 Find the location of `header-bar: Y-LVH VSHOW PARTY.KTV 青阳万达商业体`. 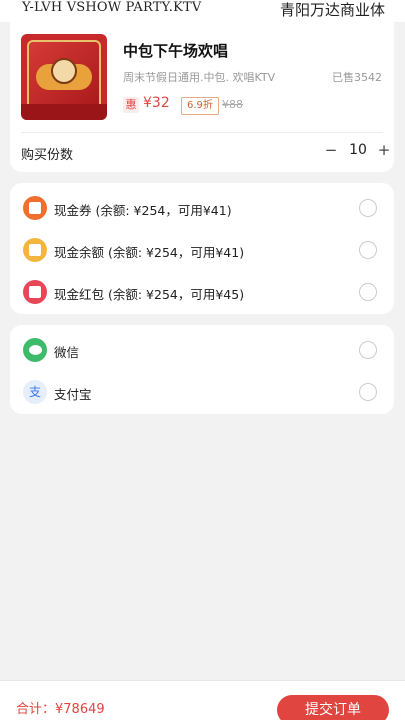

header-bar: Y-LVH VSHOW PARTY.KTV 青阳万达商业体 is located at coordinates (202, 11).